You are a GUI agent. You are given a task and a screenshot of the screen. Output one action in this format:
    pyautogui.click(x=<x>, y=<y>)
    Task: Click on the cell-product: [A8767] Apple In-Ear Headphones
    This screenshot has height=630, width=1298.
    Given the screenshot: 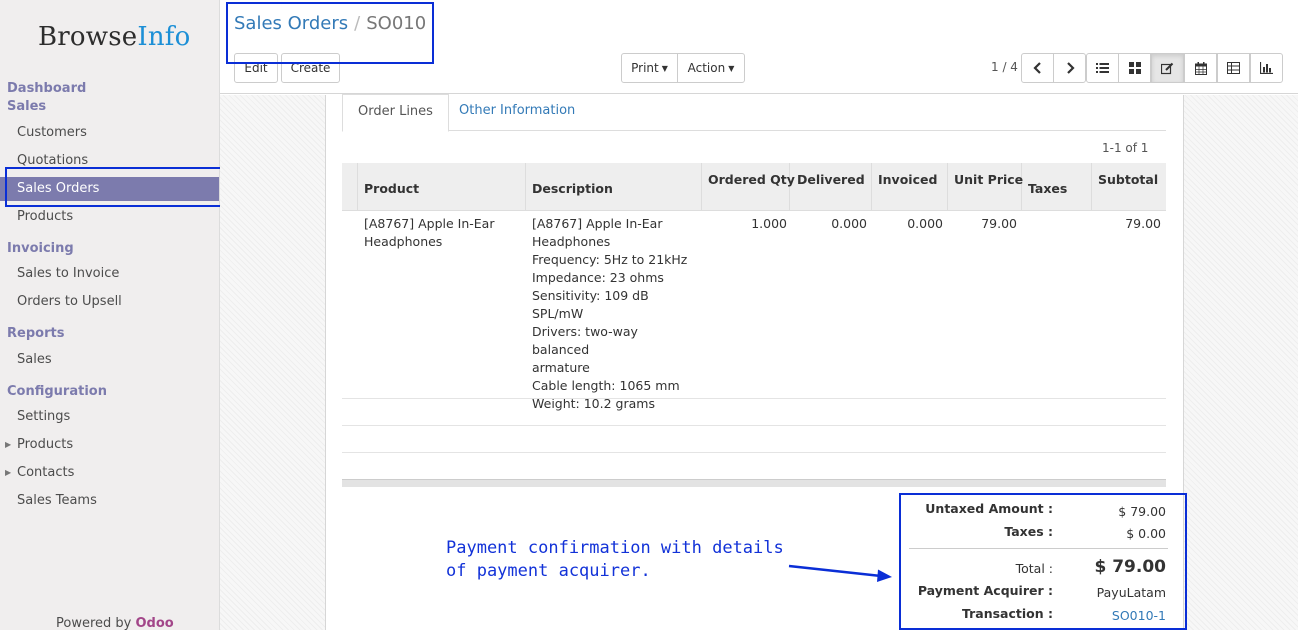 What is the action you would take?
    pyautogui.click(x=443, y=233)
    